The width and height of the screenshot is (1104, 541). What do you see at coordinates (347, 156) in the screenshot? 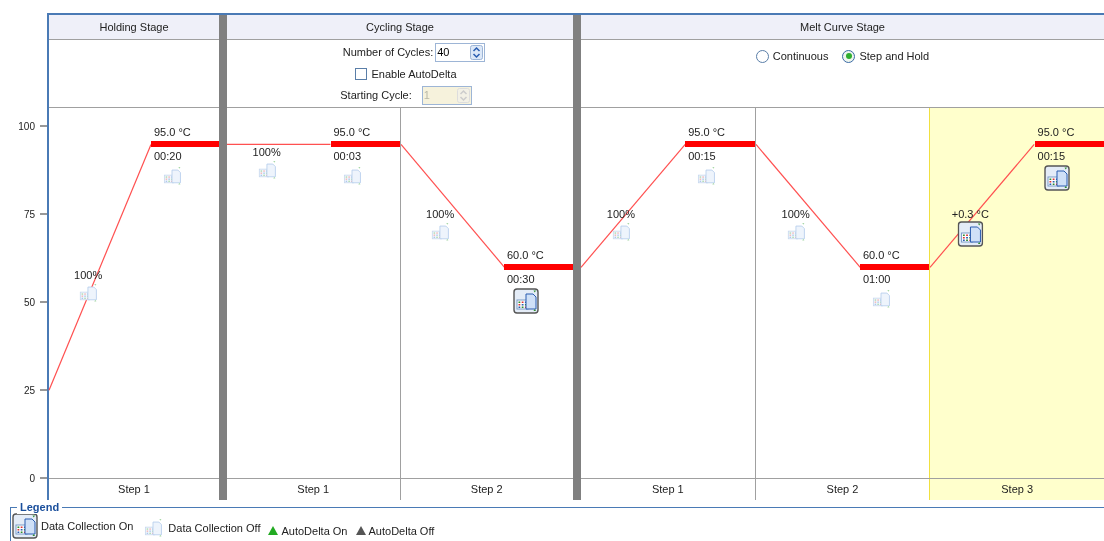
I see `hold-time: 00:03` at bounding box center [347, 156].